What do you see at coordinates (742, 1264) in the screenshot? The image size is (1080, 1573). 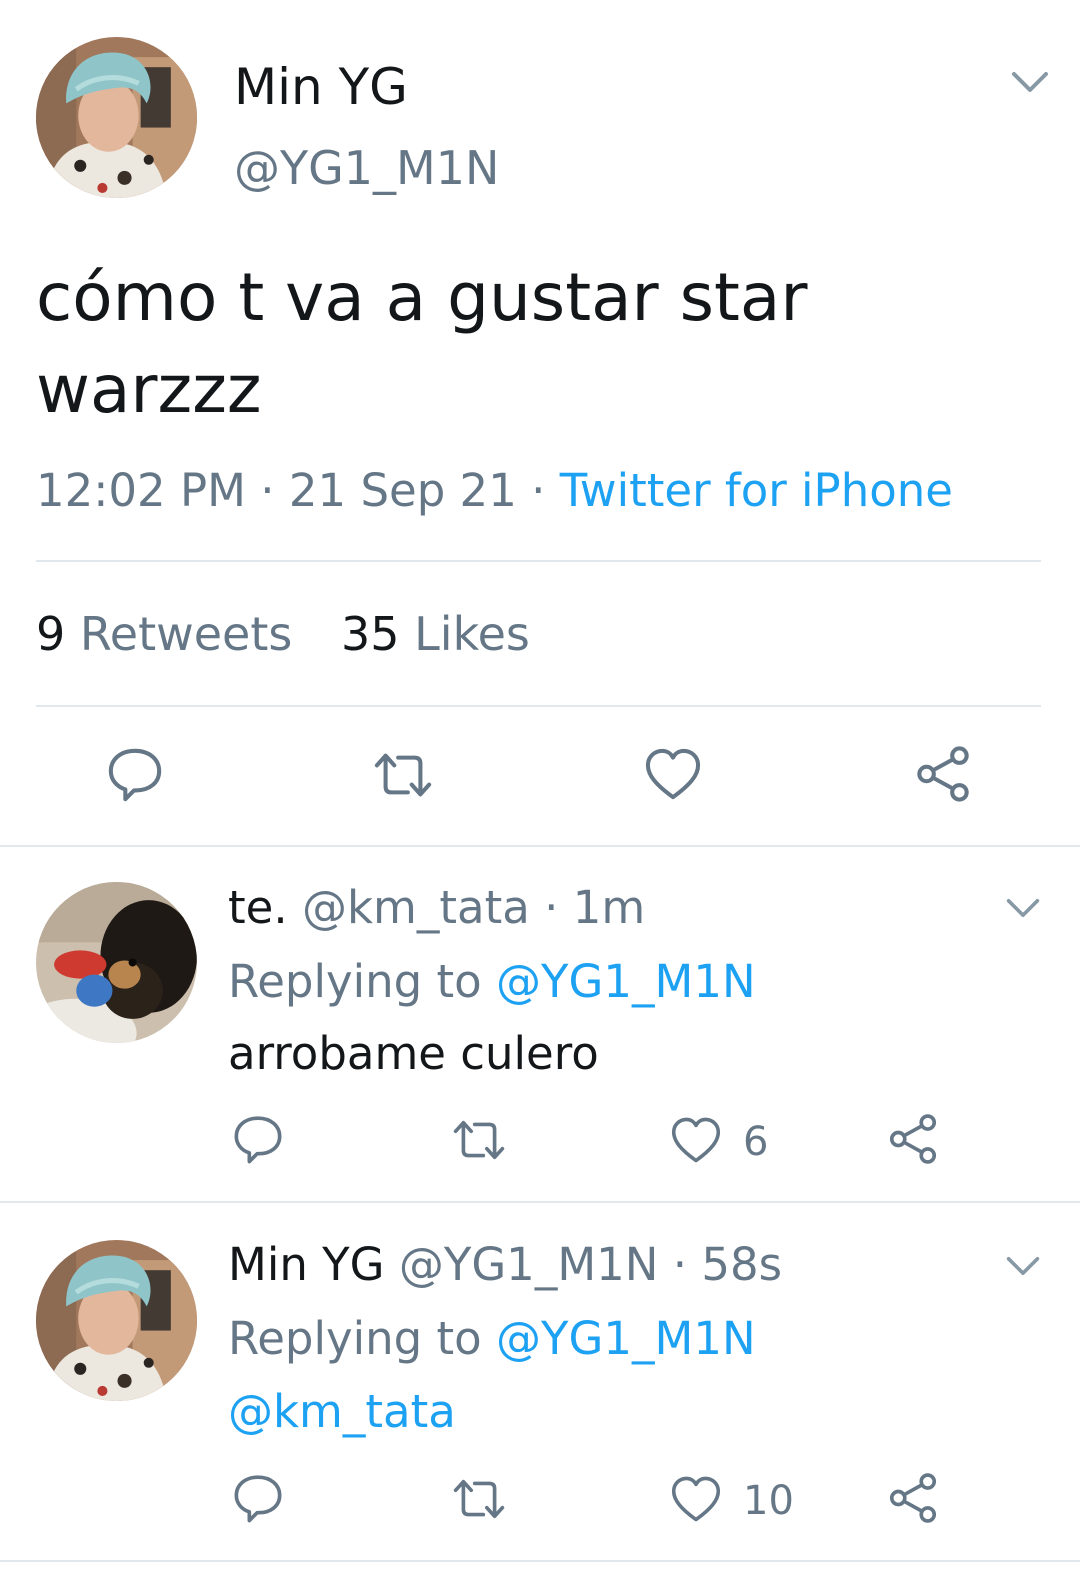 I see `reply-time: 58s` at bounding box center [742, 1264].